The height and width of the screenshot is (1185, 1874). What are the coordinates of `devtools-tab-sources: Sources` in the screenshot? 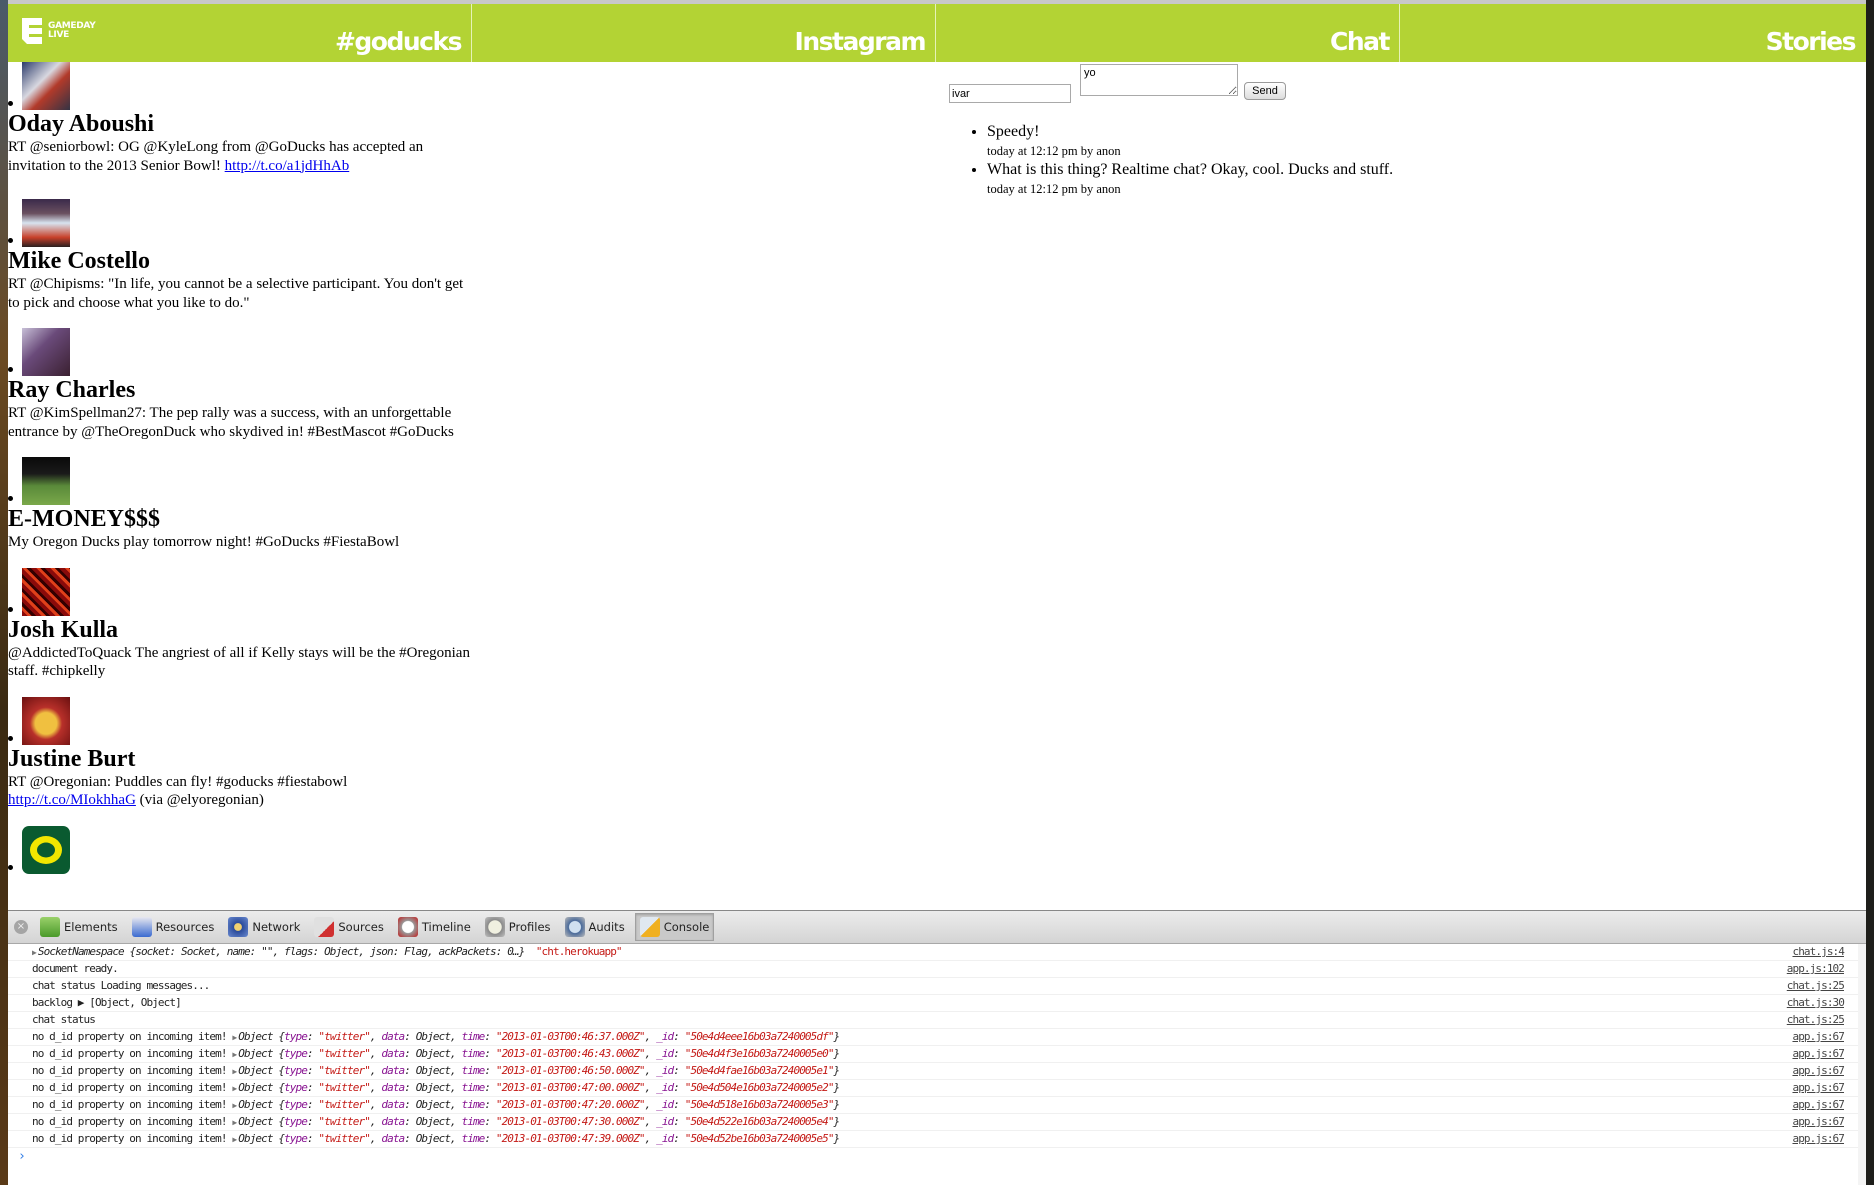 It's located at (349, 927).